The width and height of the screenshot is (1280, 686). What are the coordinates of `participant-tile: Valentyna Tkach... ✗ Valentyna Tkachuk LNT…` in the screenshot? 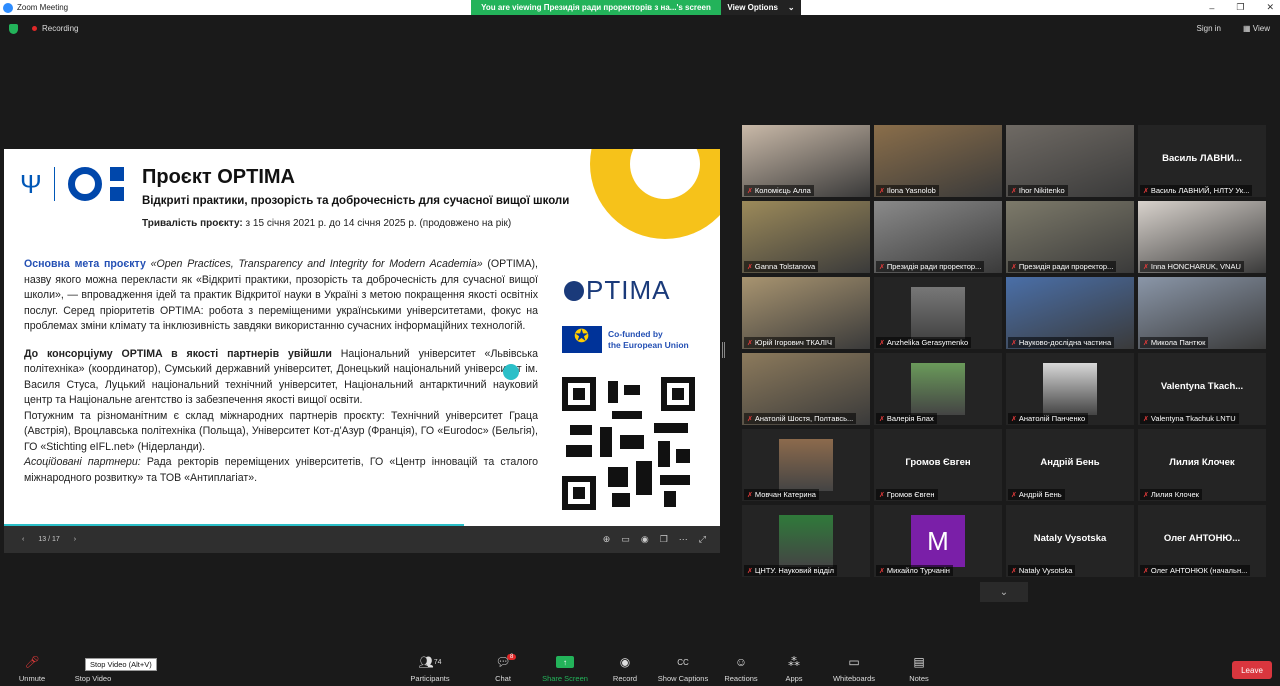 It's located at (1202, 389).